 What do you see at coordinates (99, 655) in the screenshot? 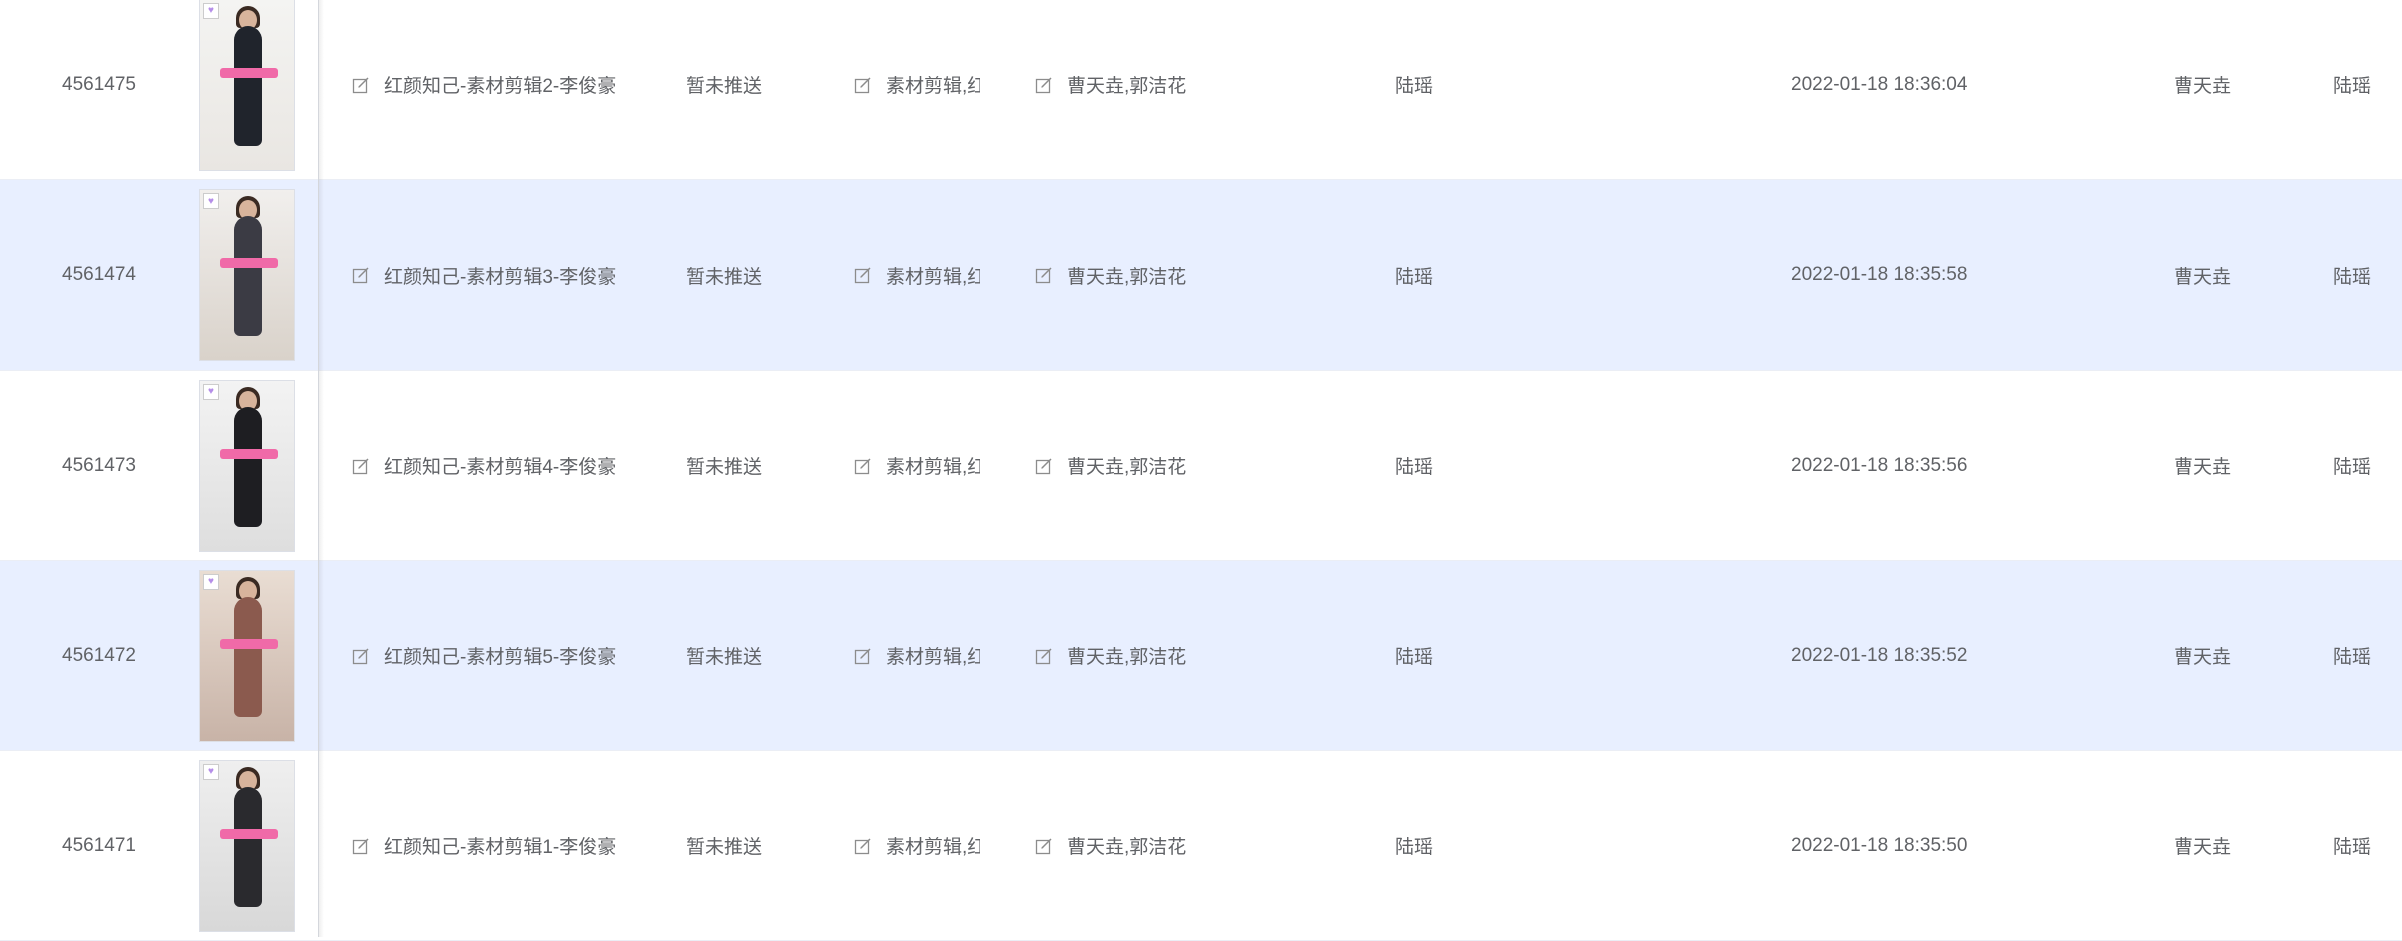
I see `asset-id: 4561472` at bounding box center [99, 655].